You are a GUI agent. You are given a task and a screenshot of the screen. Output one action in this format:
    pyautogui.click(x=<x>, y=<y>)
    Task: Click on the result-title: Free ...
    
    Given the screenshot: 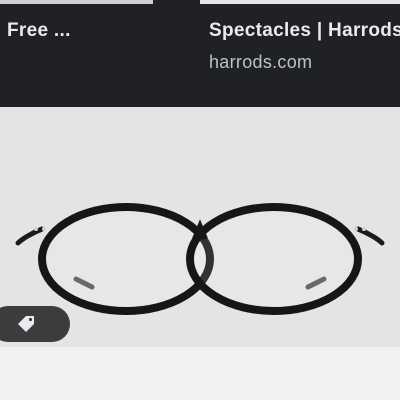 What is the action you would take?
    pyautogui.click(x=39, y=31)
    